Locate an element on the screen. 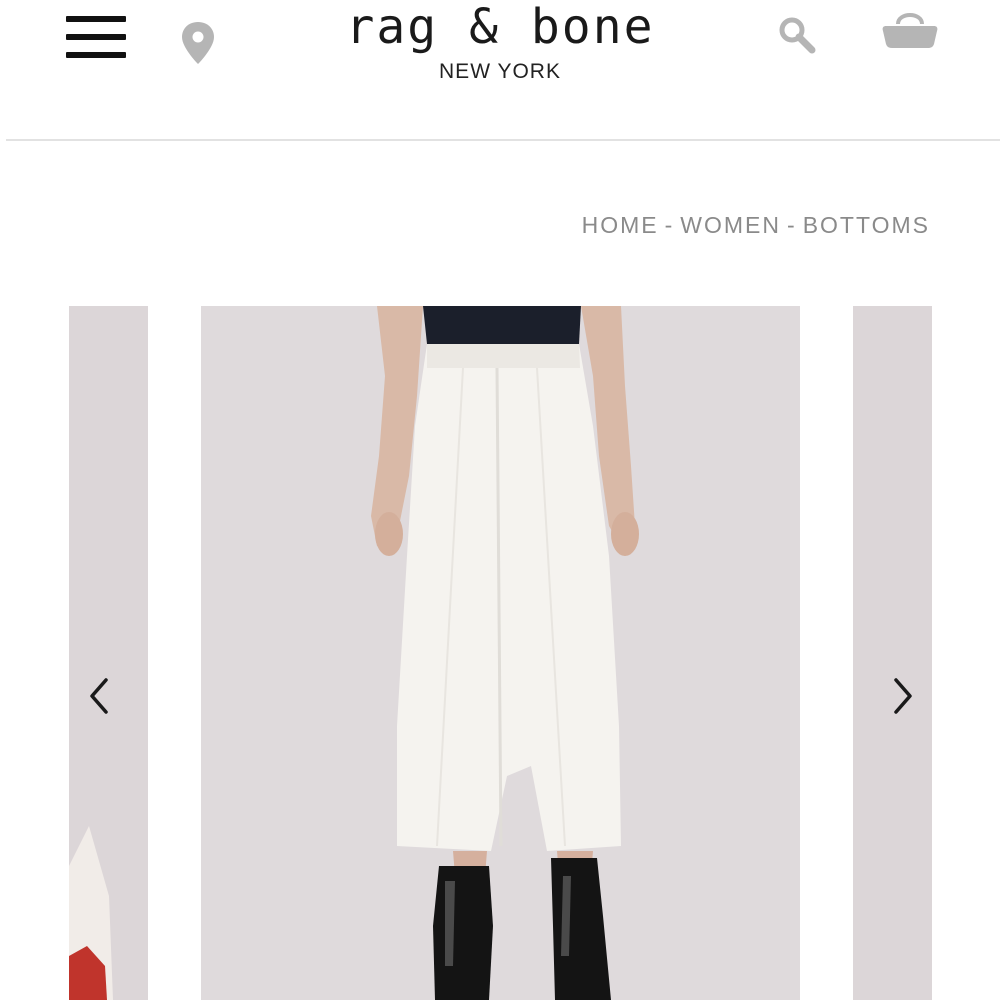 The height and width of the screenshot is (1000, 1000). product-photo-partial-red-boot is located at coordinates (108, 653).